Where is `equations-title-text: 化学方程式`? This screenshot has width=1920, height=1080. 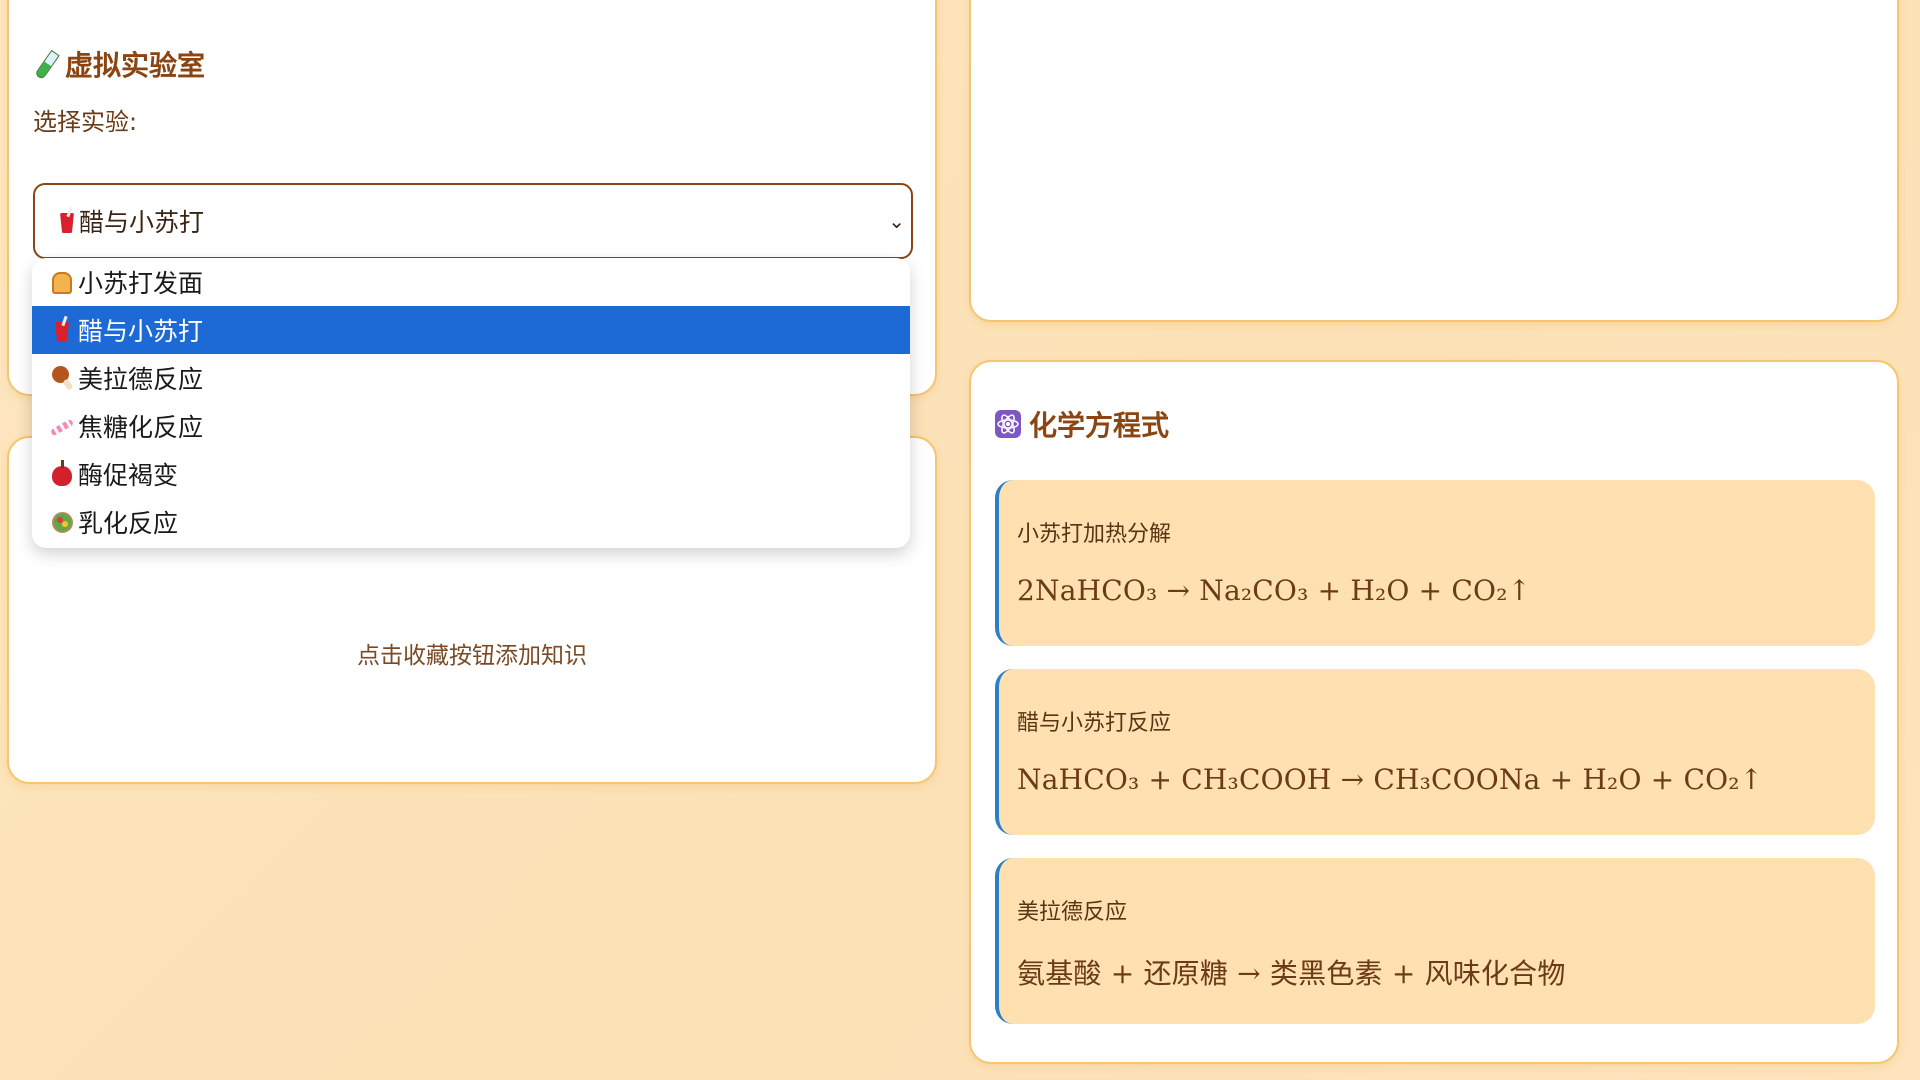 equations-title-text: 化学方程式 is located at coordinates (1099, 425).